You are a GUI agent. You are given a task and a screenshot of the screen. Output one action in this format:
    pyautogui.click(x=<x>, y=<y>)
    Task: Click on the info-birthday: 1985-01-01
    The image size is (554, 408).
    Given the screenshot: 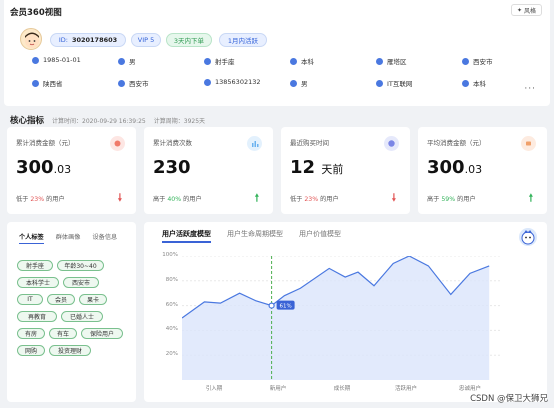 What is the action you would take?
    pyautogui.click(x=56, y=60)
    